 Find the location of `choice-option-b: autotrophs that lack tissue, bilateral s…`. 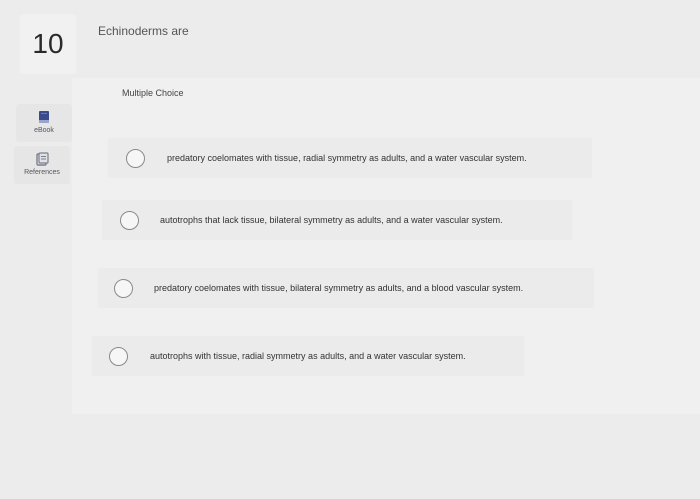

choice-option-b: autotrophs that lack tissue, bilateral s… is located at coordinates (337, 220).